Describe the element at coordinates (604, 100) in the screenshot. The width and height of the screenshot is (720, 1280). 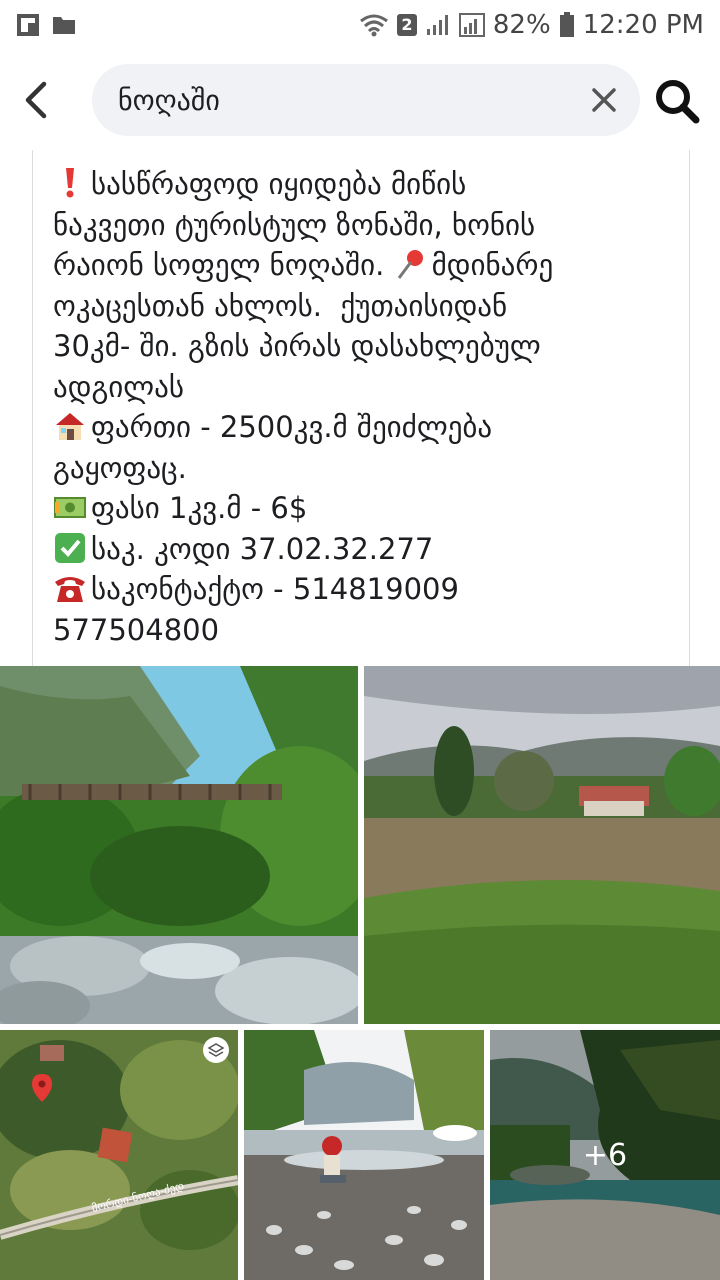
I see `clear-icon` at that location.